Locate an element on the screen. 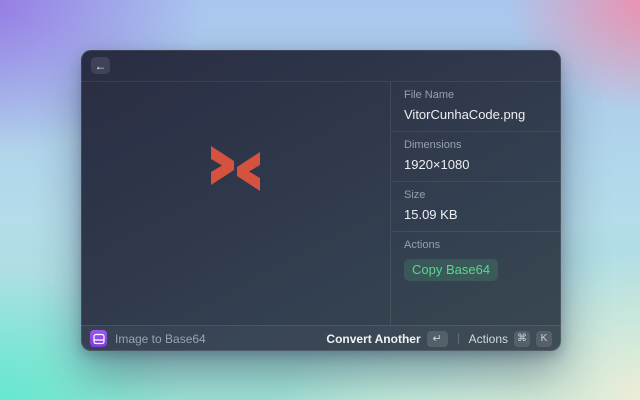 The height and width of the screenshot is (400, 640). detail-value: VitorCunhaCode.png is located at coordinates (465, 114).